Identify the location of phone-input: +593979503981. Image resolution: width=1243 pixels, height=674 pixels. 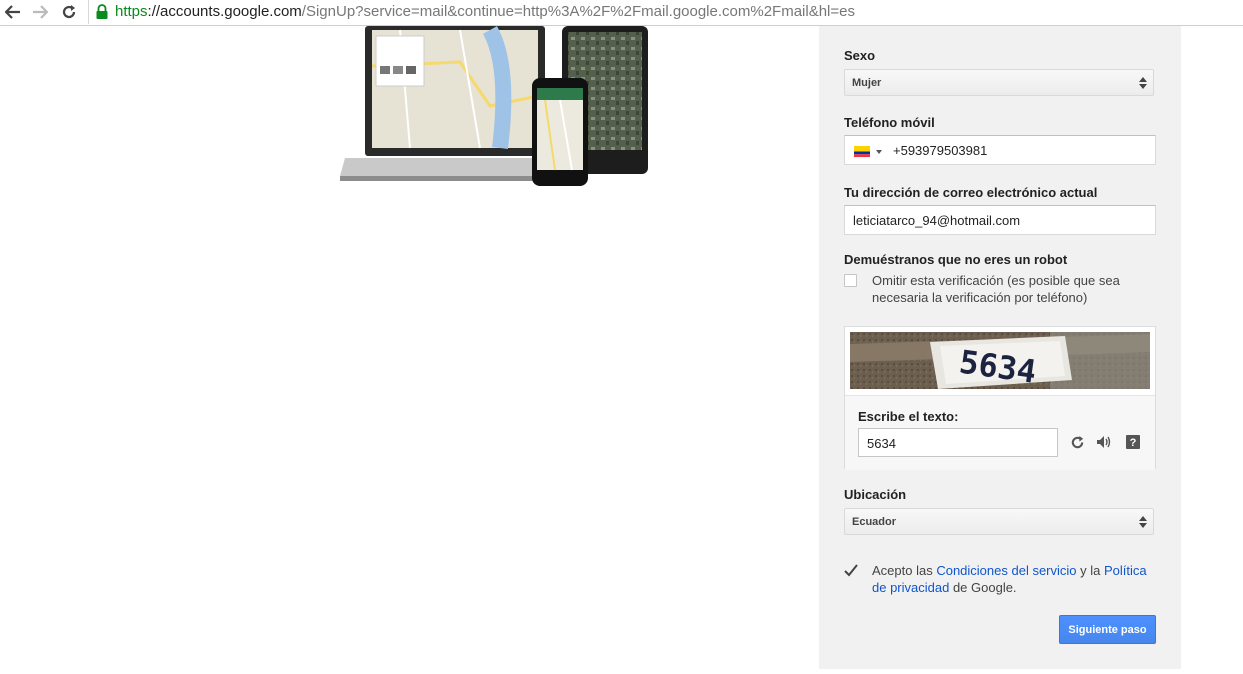
(1000, 150).